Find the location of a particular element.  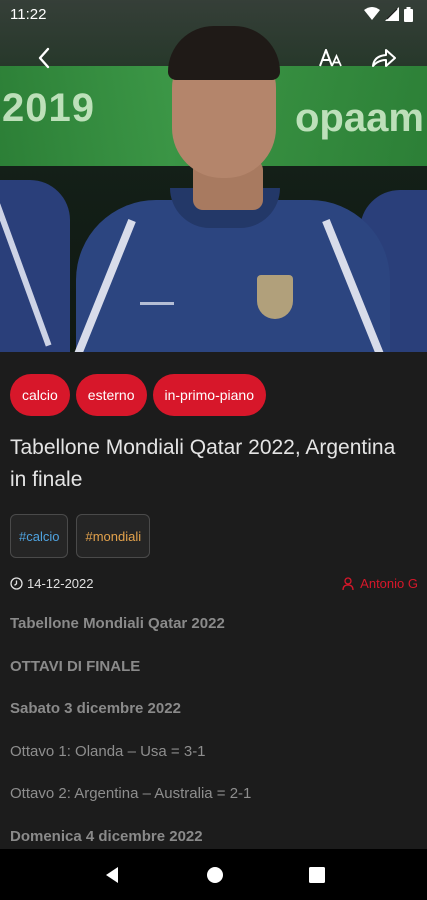

back-button is located at coordinates (44, 58).